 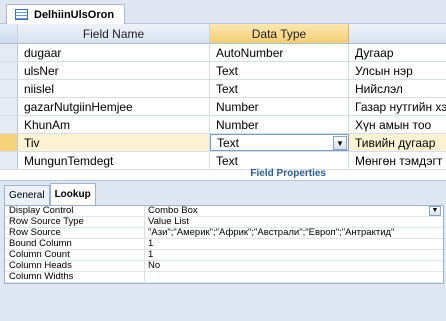 I want to click on select-all-corner, so click(x=9, y=33).